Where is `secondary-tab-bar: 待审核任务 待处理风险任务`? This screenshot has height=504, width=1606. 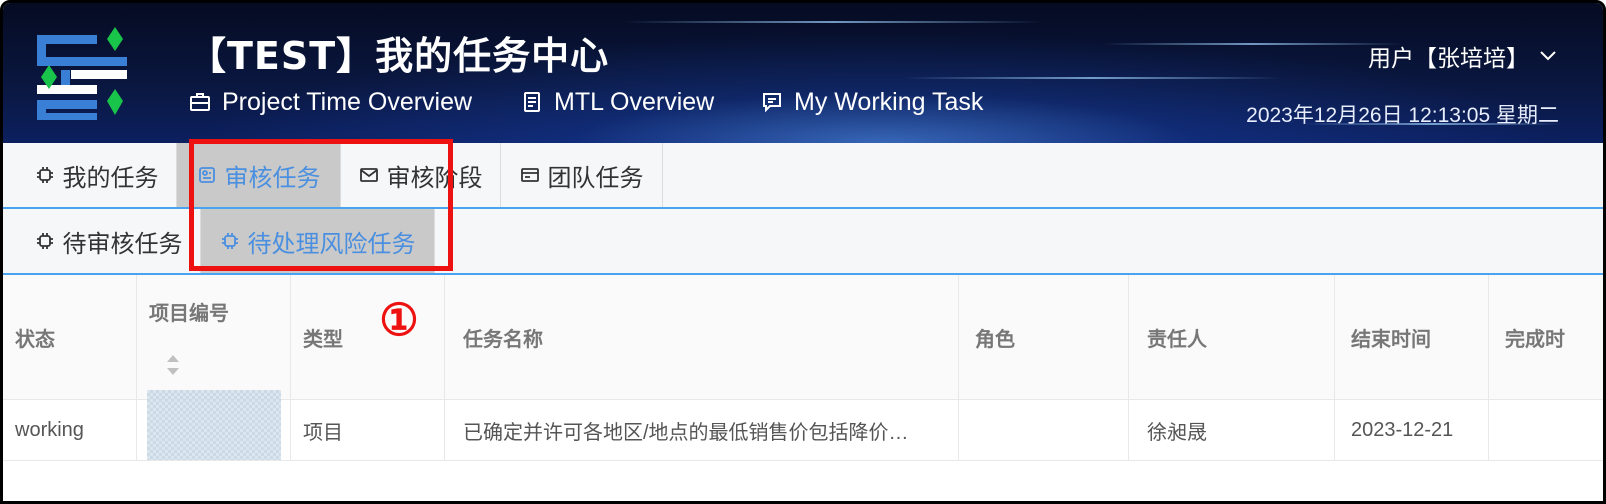 secondary-tab-bar: 待审核任务 待处理风险任务 is located at coordinates (803, 242).